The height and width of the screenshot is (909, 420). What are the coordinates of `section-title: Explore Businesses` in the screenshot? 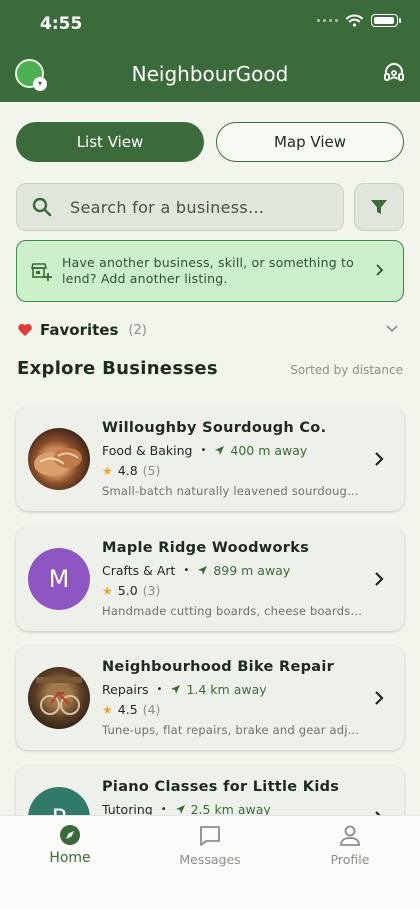 It's located at (117, 368).